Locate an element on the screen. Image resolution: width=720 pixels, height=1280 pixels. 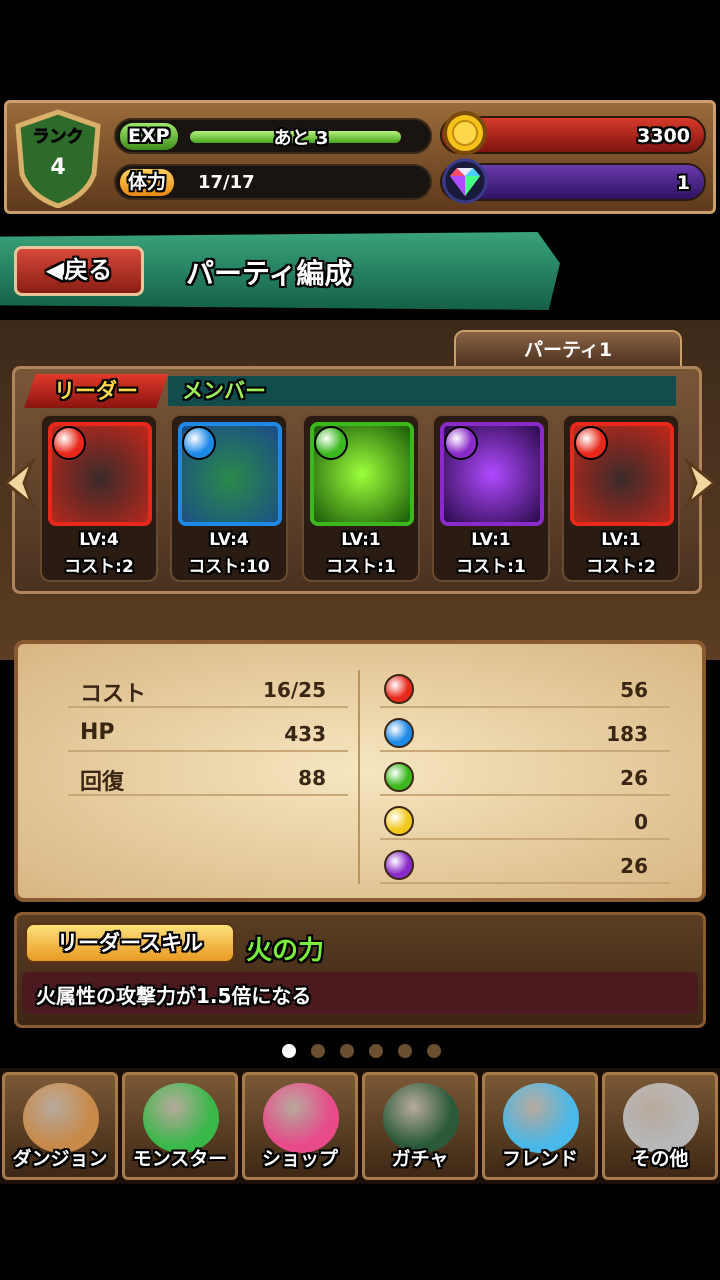
nav-label: ショップ is located at coordinates (299, 1159).